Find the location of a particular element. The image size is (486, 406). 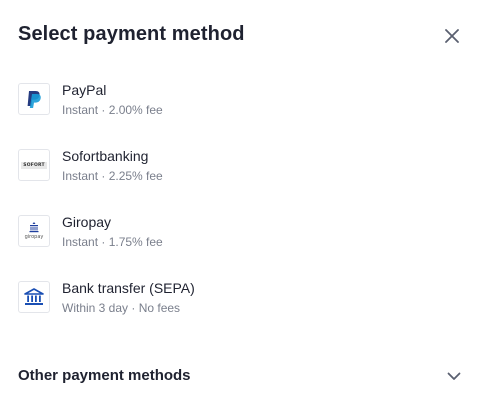

giropay-logo-text: giropay is located at coordinates (34, 237).